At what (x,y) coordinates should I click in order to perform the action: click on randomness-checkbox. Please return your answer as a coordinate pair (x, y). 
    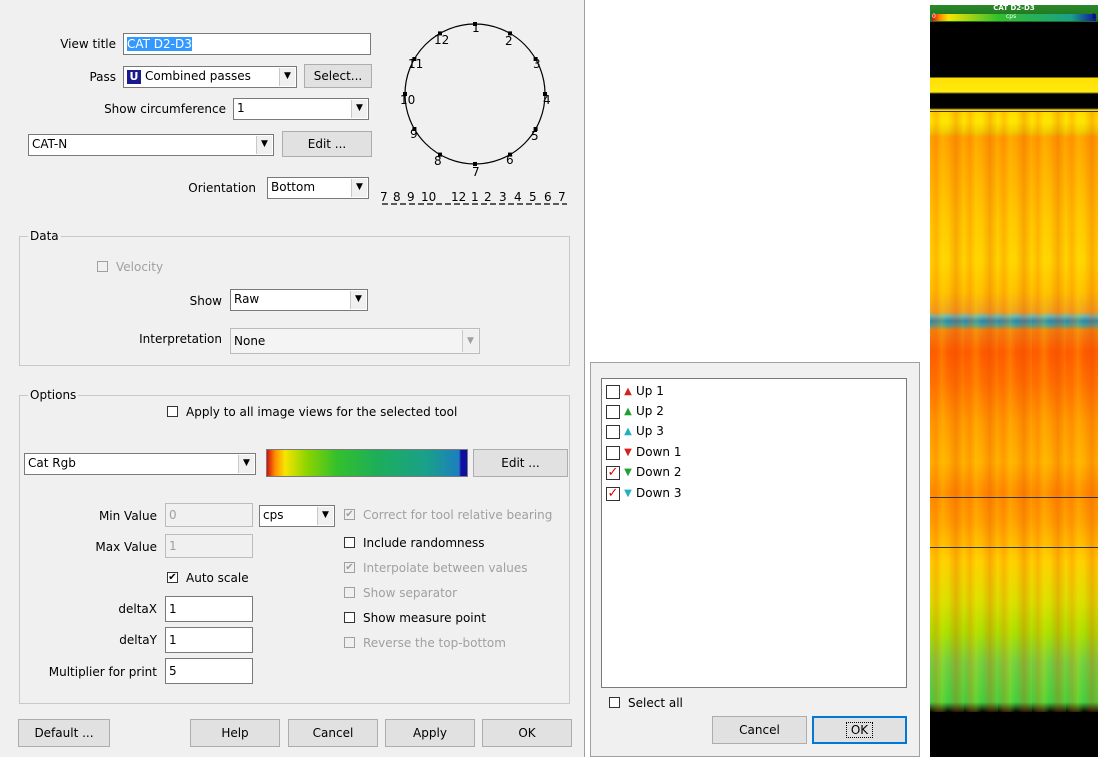
    Looking at the image, I should click on (349, 542).